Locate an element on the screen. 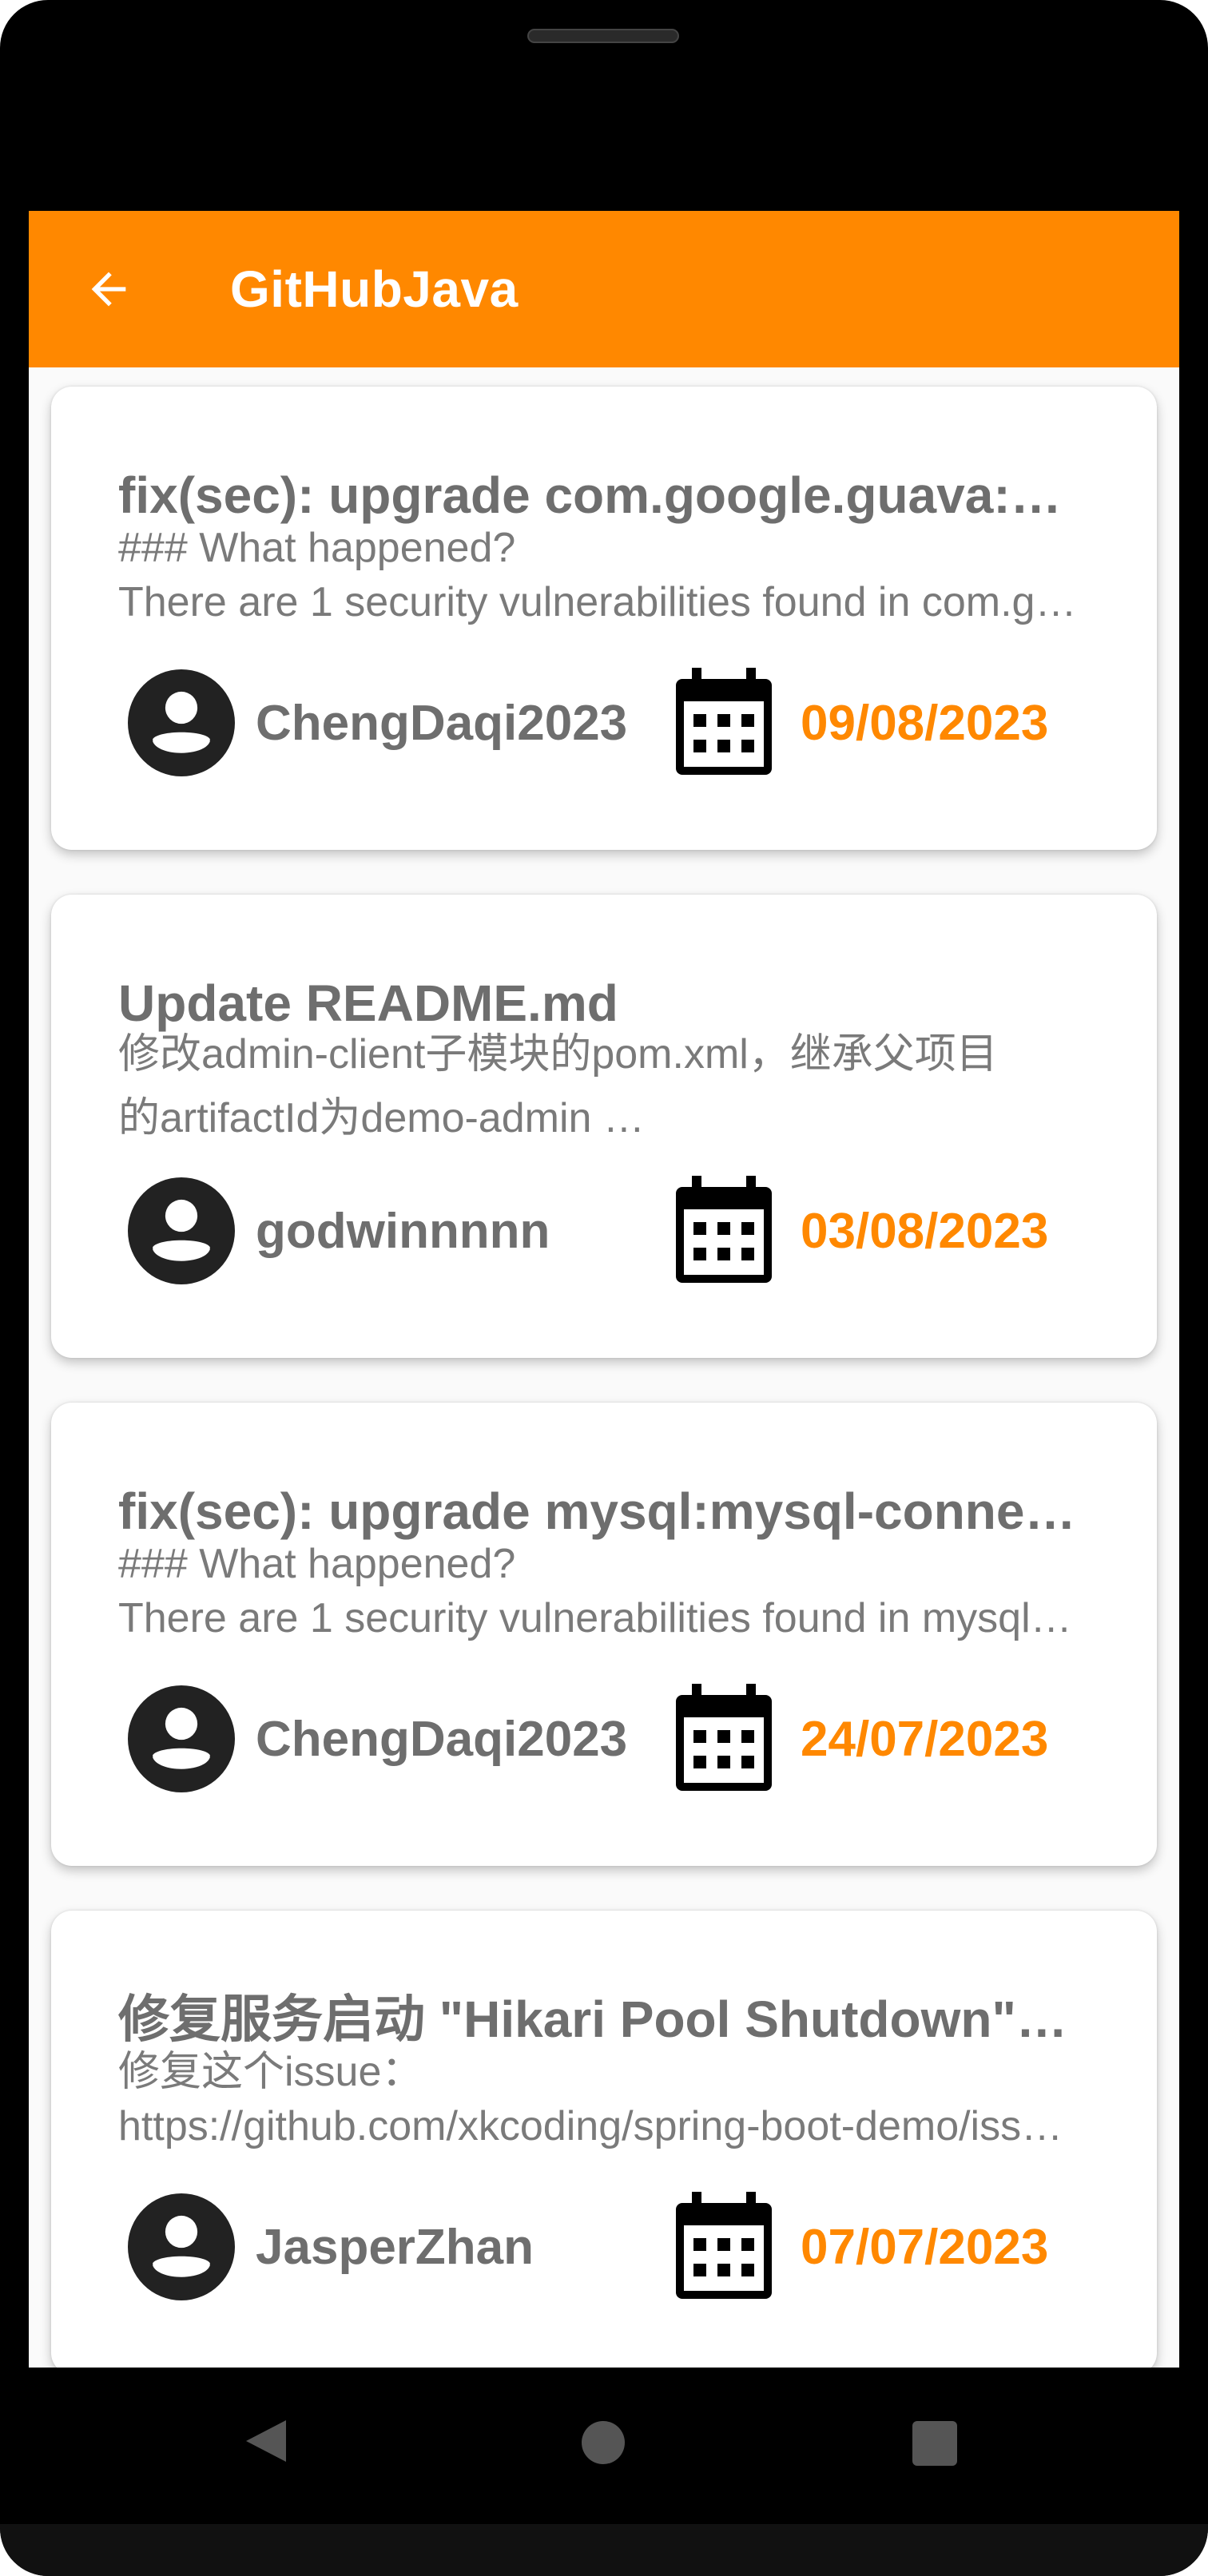 This screenshot has height=2576, width=1208. nav-recents-button is located at coordinates (934, 2443).